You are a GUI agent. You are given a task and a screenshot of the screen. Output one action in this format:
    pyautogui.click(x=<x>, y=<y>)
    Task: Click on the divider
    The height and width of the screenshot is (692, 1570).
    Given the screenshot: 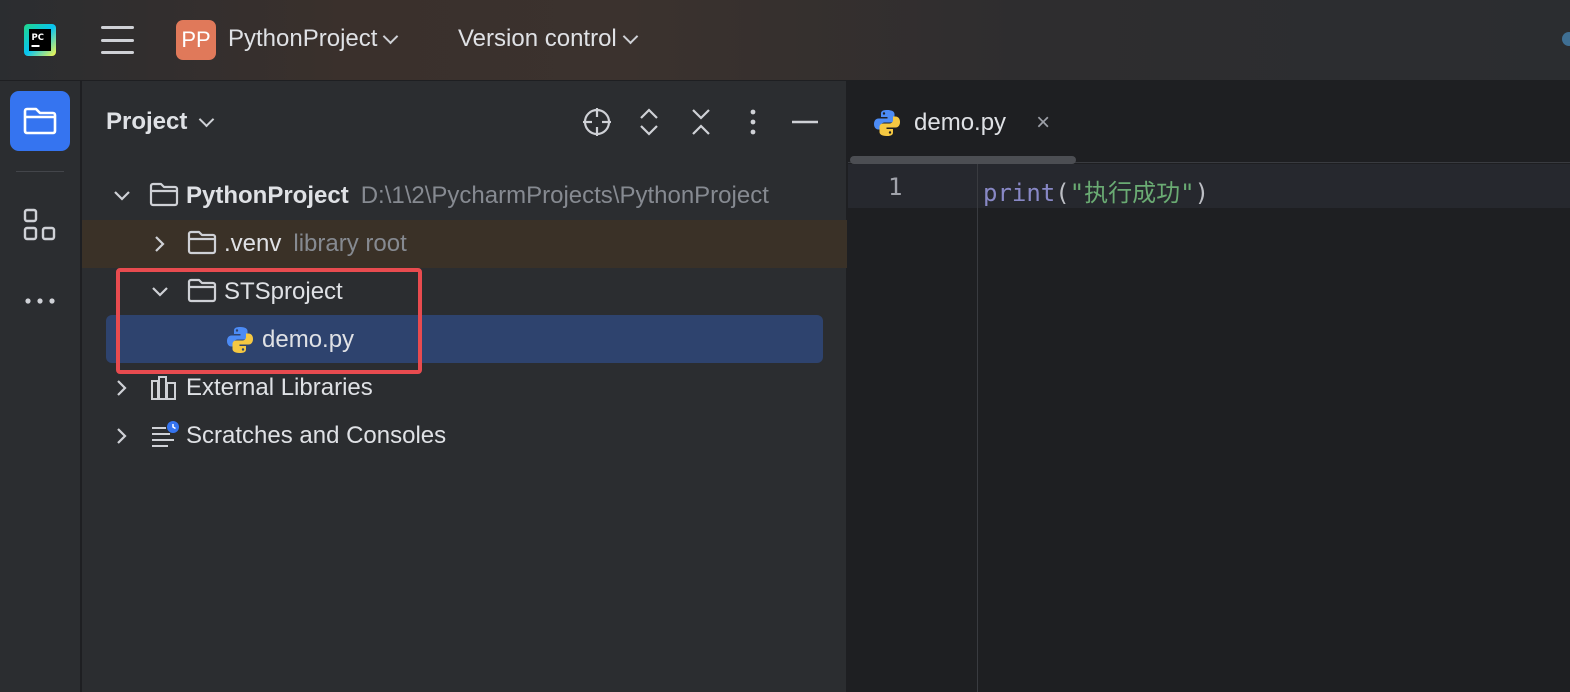 What is the action you would take?
    pyautogui.click(x=40, y=171)
    